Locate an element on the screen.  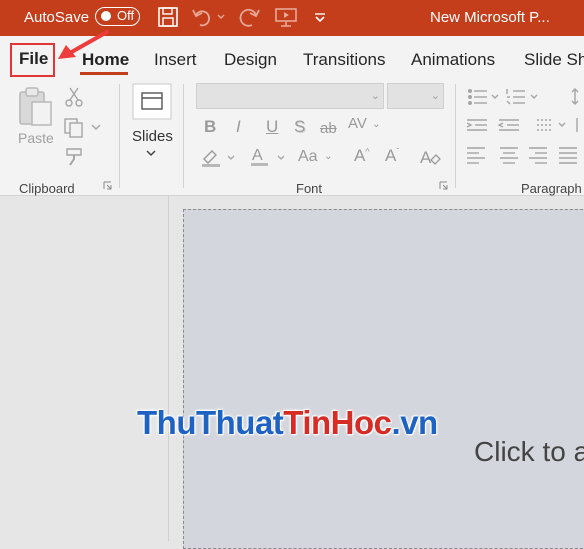
watermark-part3: .vn is located at coordinates (415, 422).